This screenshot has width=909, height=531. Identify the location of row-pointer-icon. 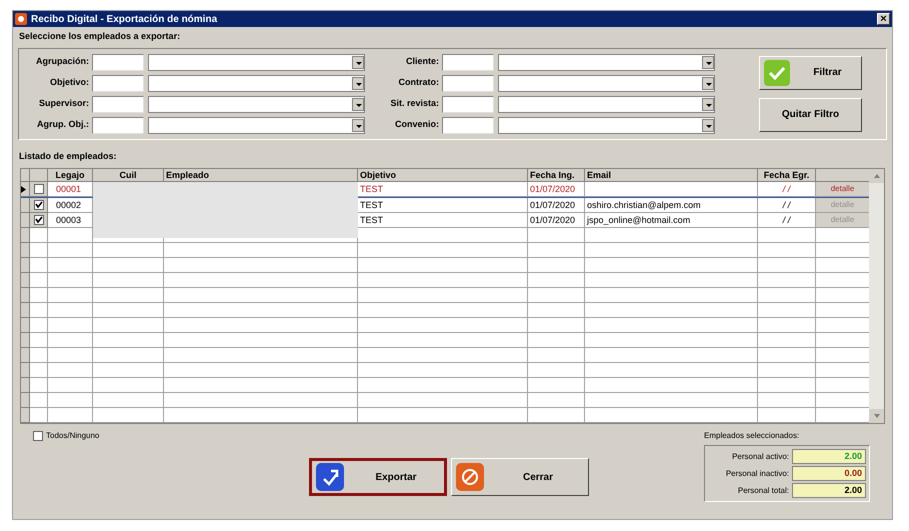
(23, 189).